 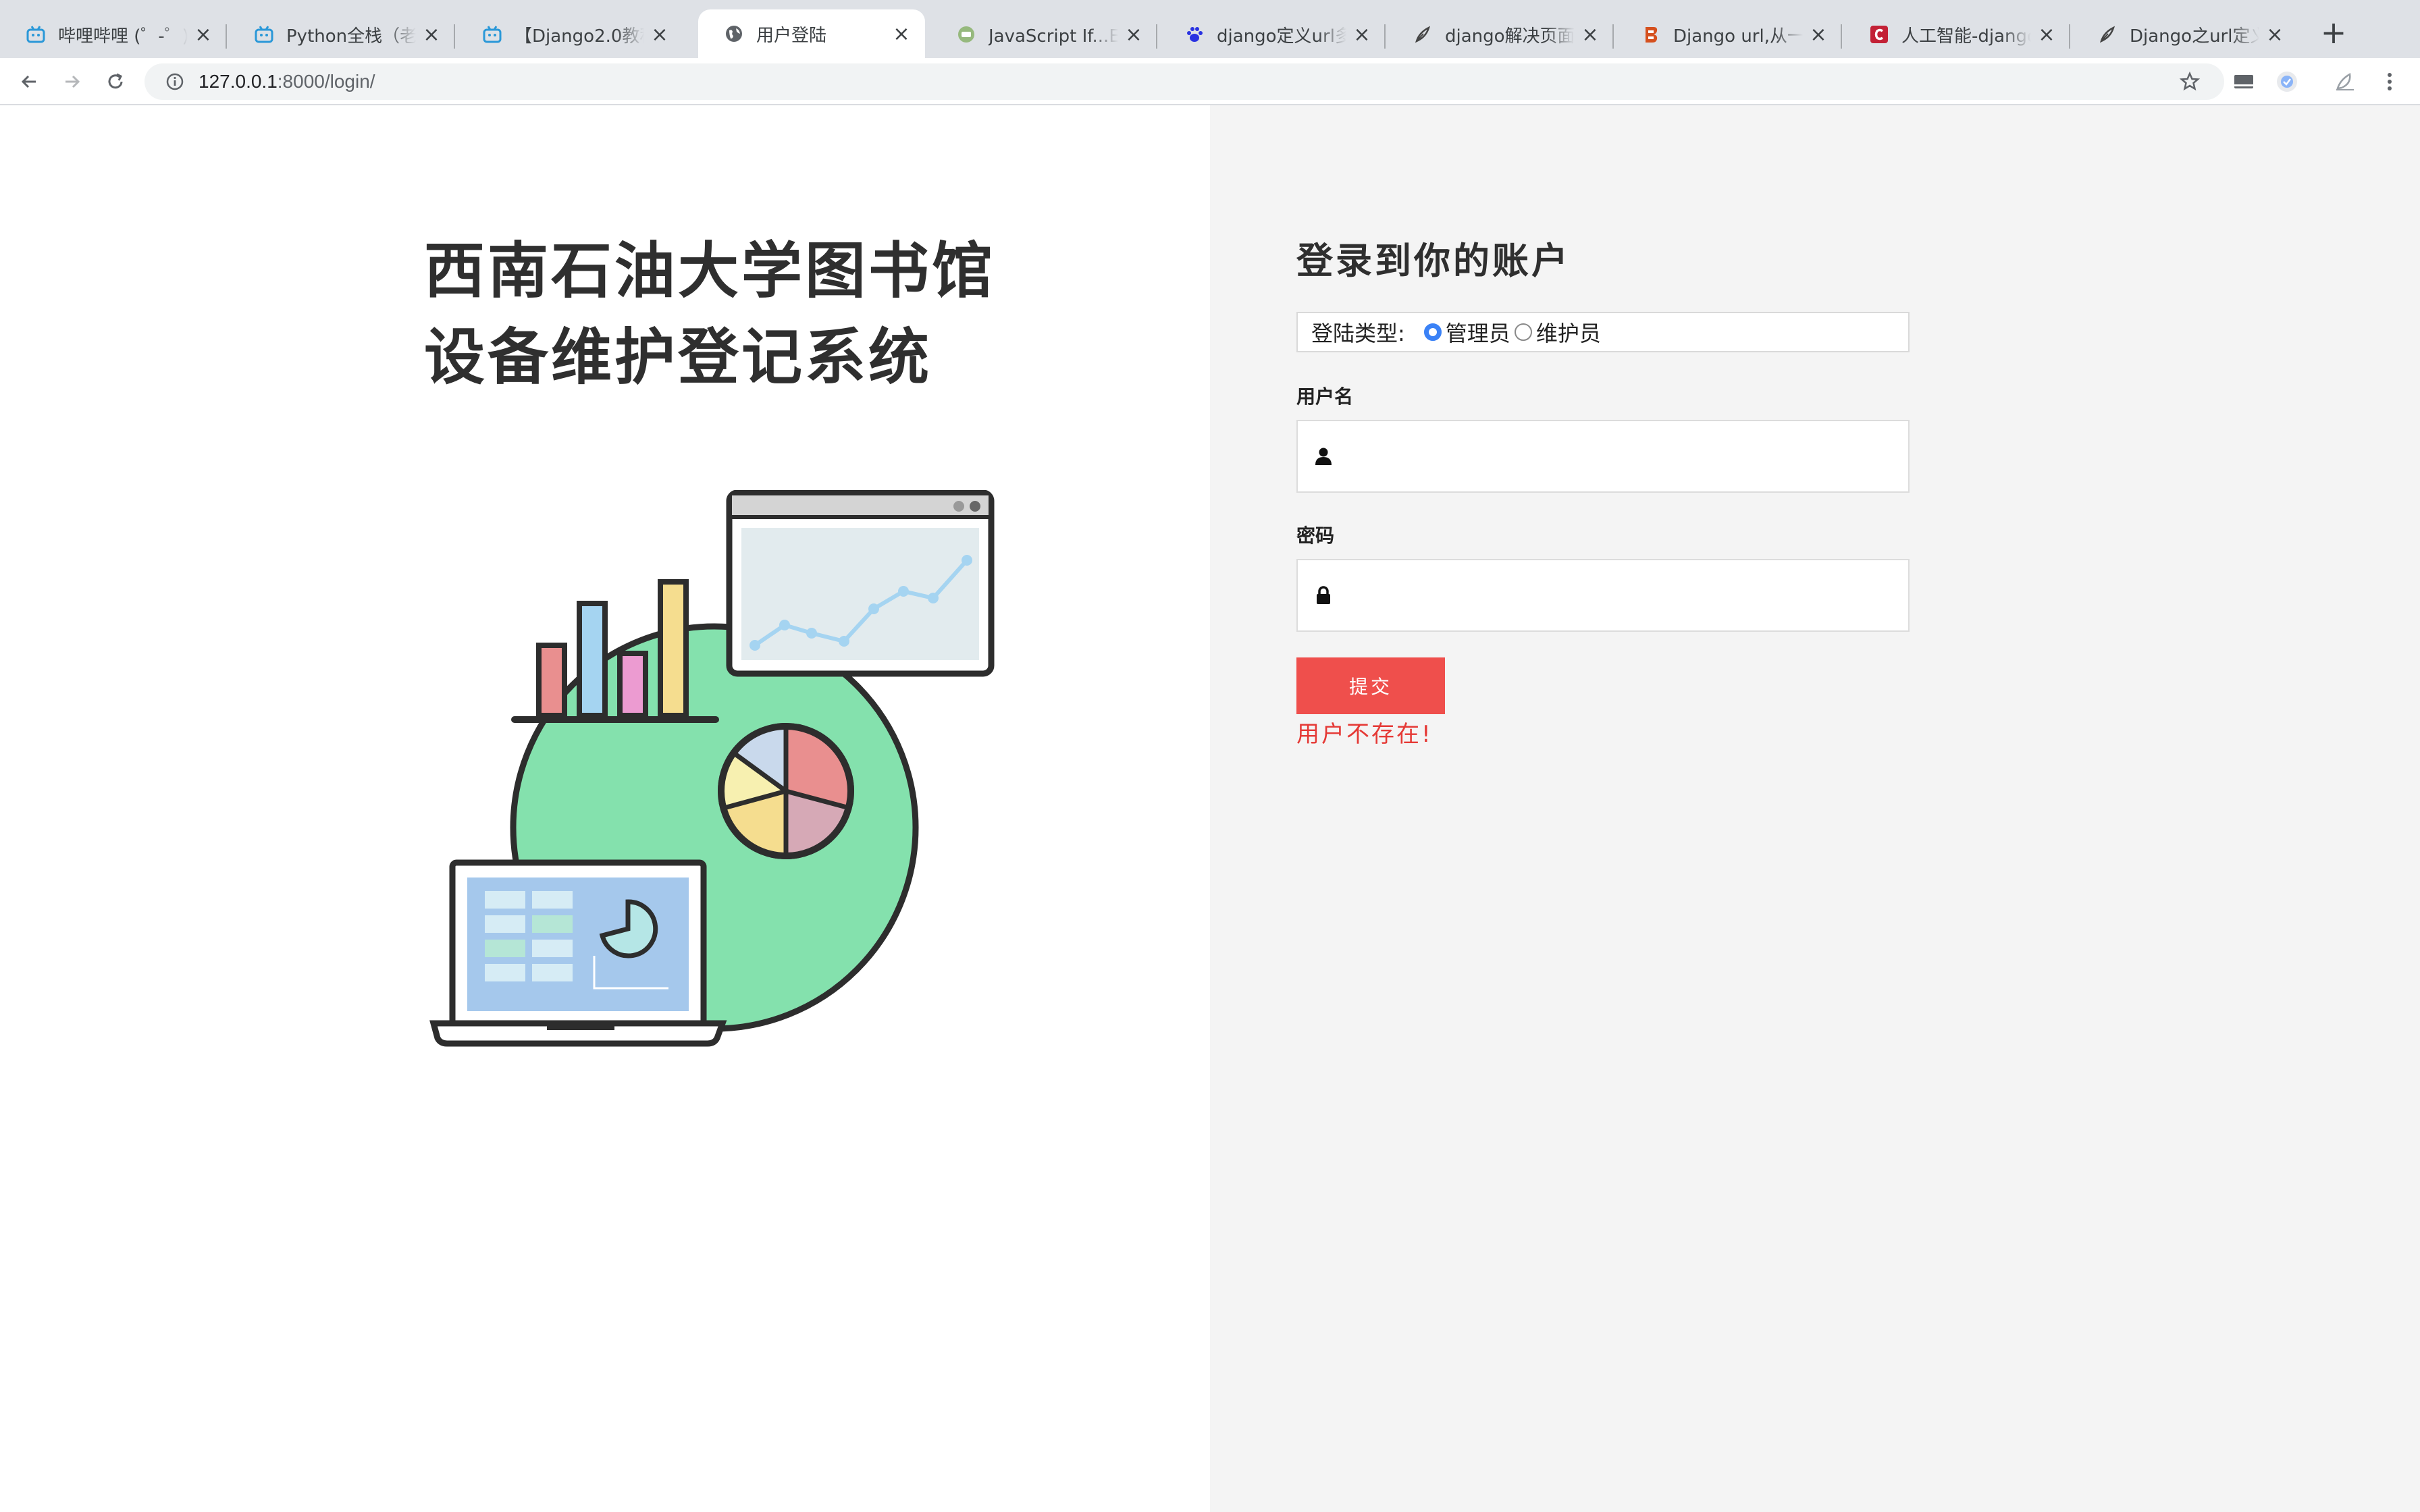 I want to click on arrow-left-icon, so click(x=28, y=81).